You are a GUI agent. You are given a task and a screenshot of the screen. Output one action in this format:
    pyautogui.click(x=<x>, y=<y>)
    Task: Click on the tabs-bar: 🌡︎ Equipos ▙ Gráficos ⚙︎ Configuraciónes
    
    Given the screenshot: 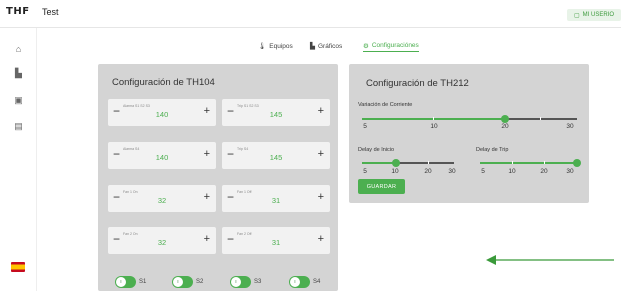 What is the action you would take?
    pyautogui.click(x=310, y=47)
    